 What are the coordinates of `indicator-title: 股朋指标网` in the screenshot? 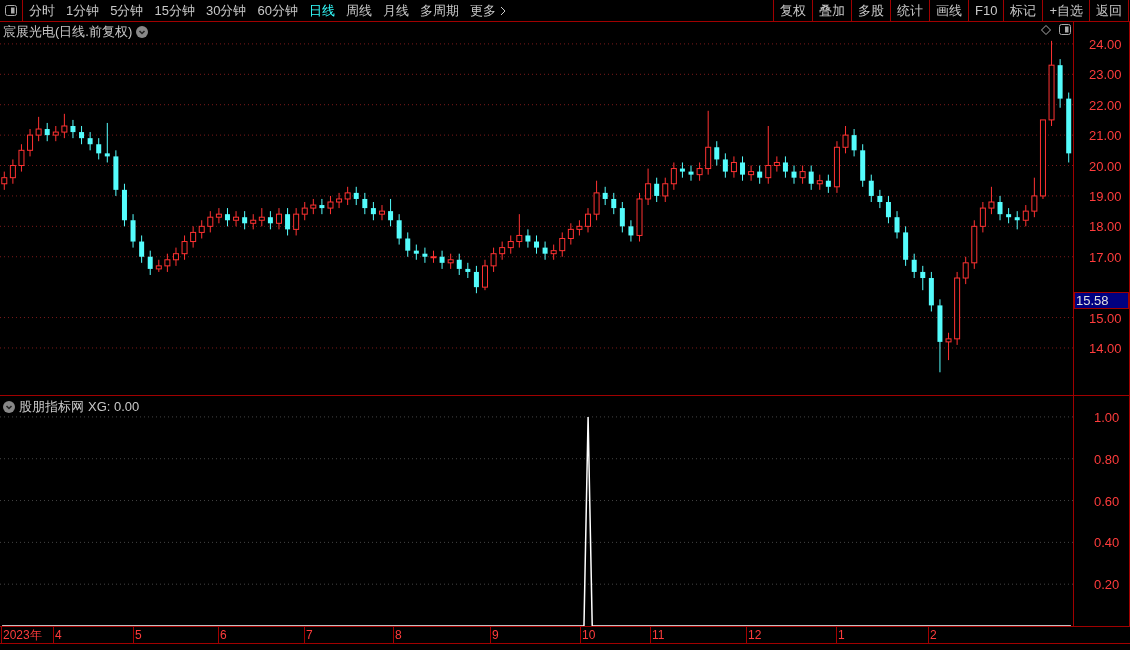 It's located at (51, 407).